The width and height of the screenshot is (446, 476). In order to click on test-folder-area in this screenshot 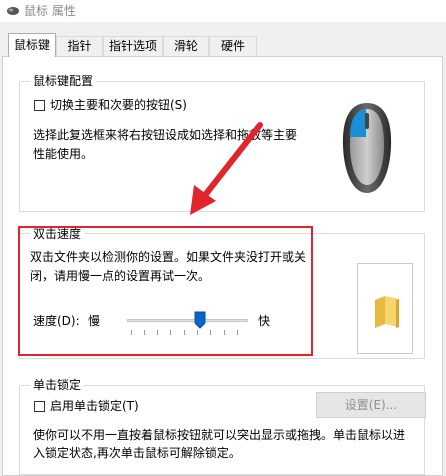, I will do `click(385, 308)`.